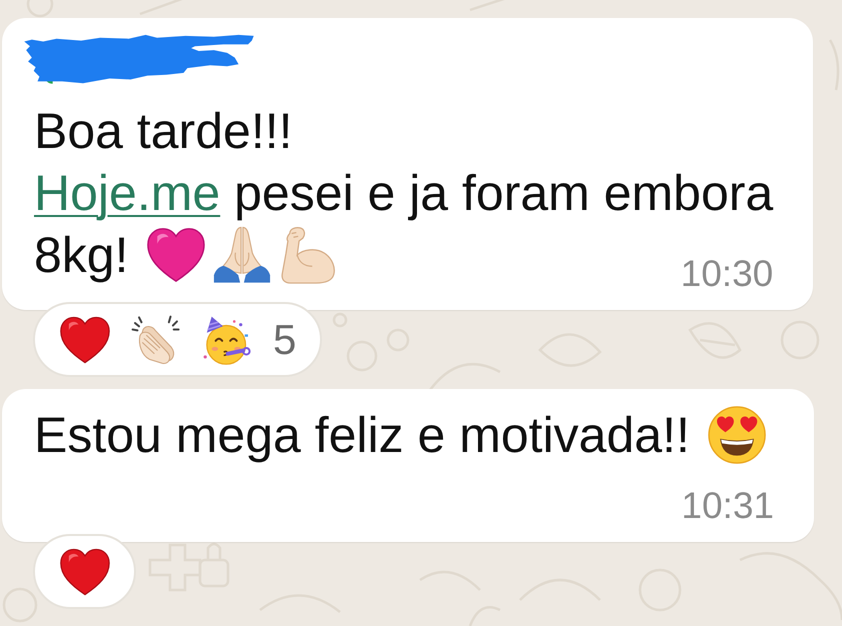  What do you see at coordinates (727, 274) in the screenshot?
I see `message-time: 10:30` at bounding box center [727, 274].